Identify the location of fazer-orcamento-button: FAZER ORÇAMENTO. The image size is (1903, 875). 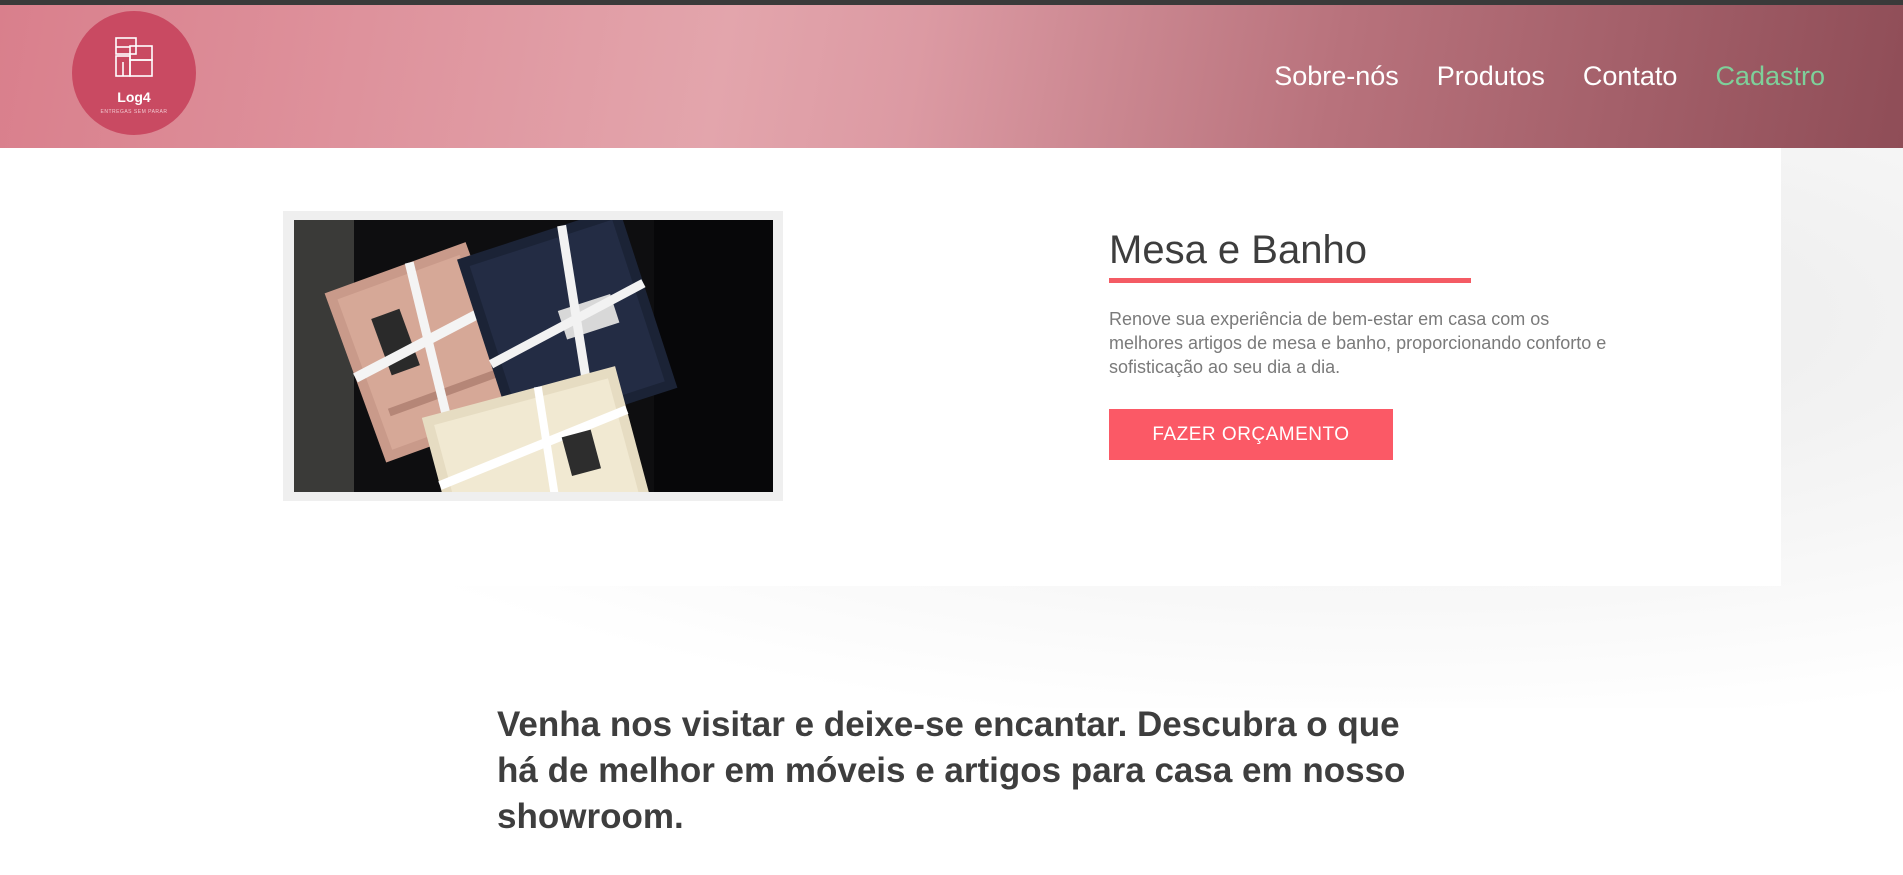
(1251, 434).